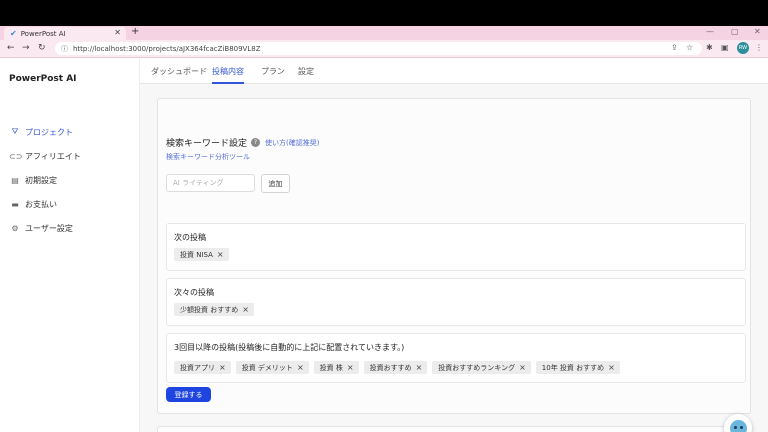  I want to click on gear-icon: ⚙, so click(15, 228).